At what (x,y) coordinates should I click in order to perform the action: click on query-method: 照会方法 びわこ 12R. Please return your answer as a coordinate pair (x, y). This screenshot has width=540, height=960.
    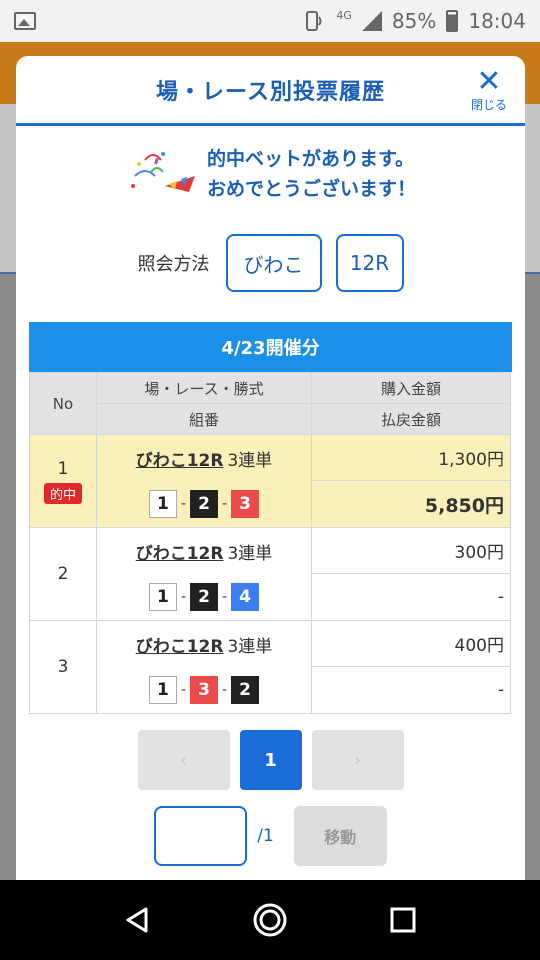
    Looking at the image, I should click on (270, 263).